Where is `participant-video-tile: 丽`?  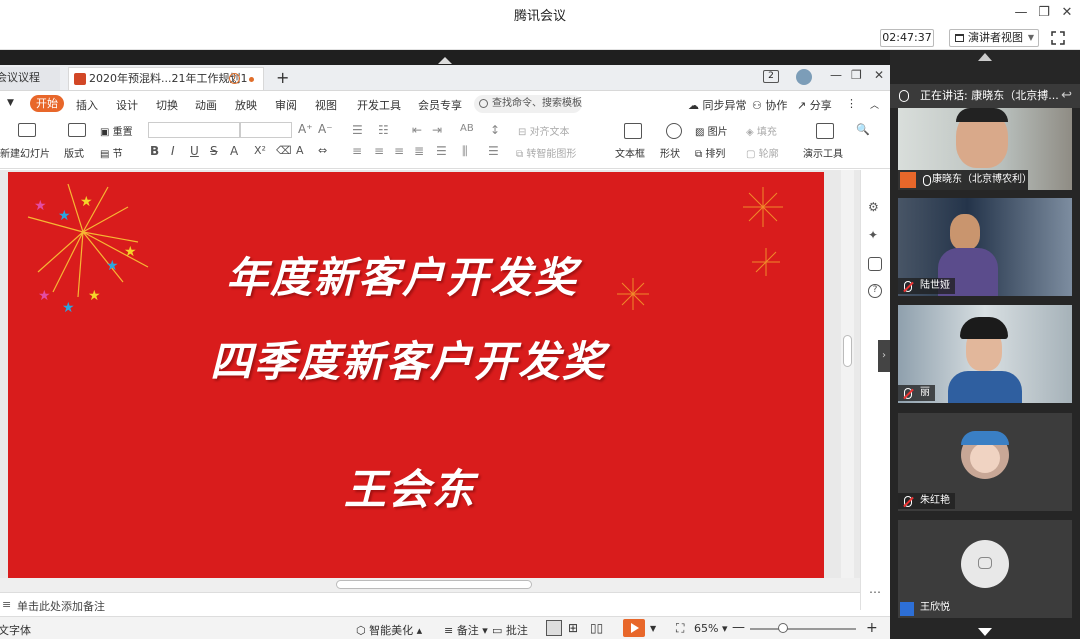 participant-video-tile: 丽 is located at coordinates (985, 354).